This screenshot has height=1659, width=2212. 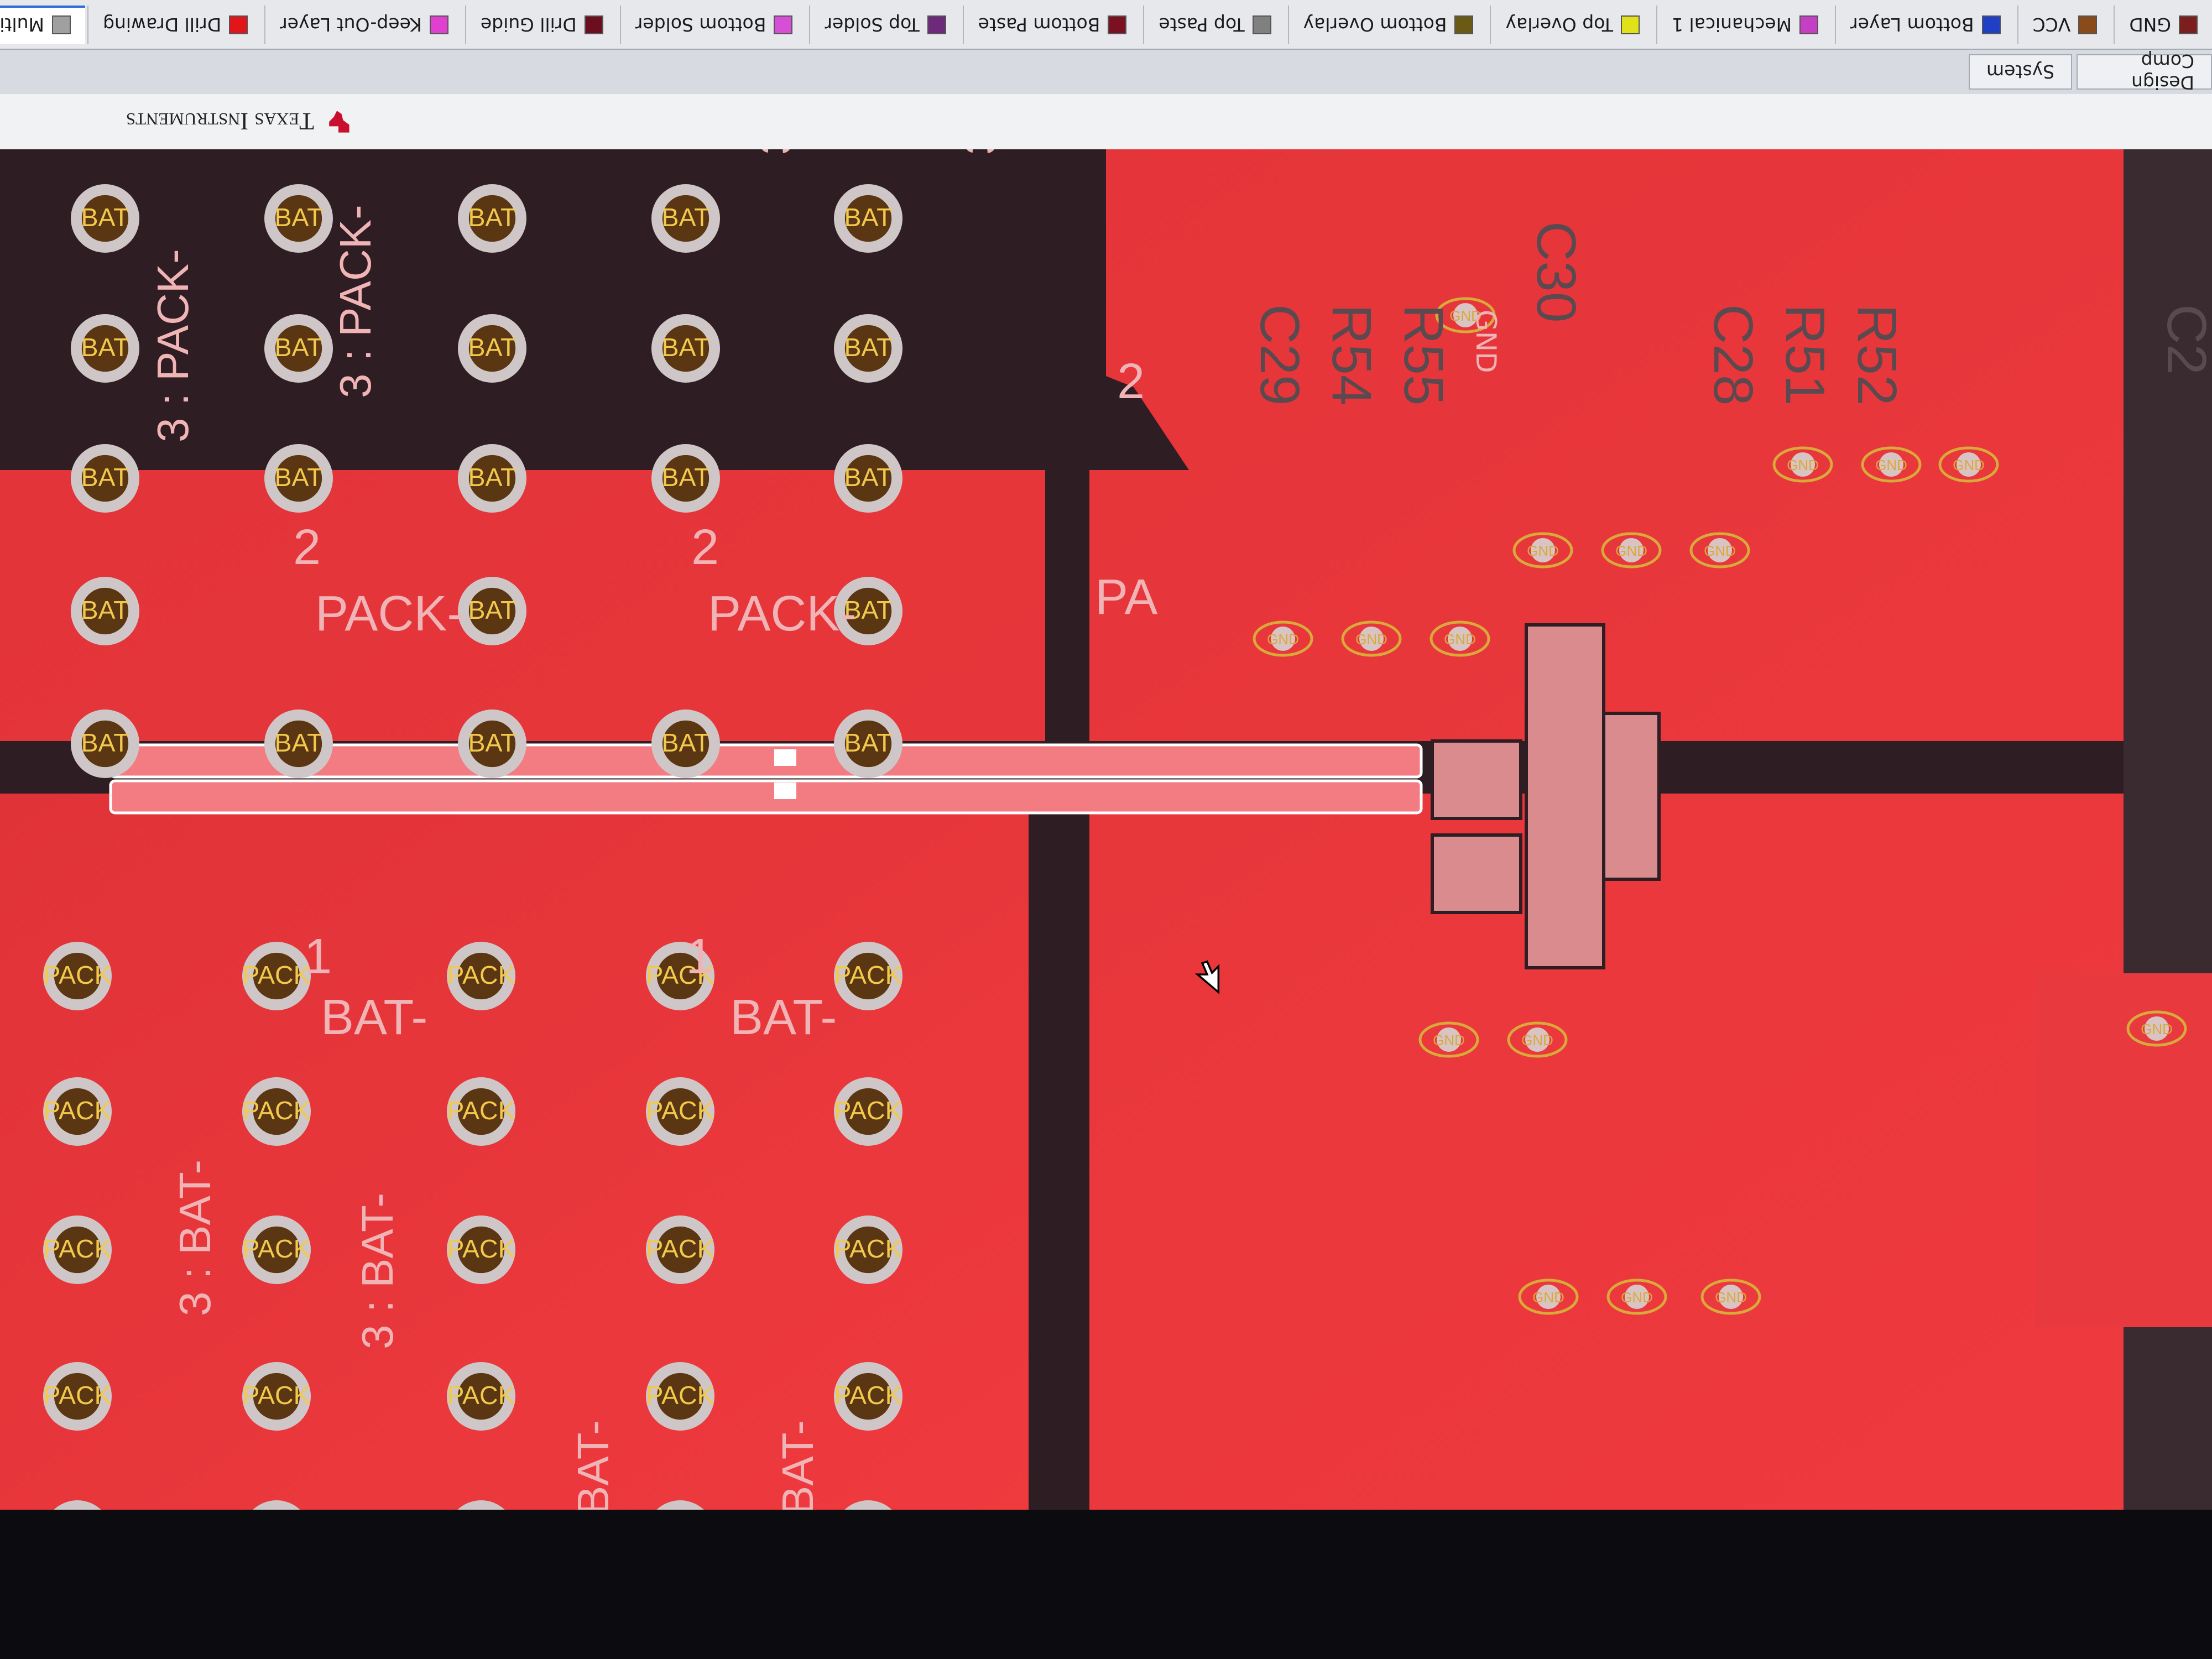 I want to click on layer-tab-drill-drawing: Drill Drawing, so click(x=175, y=25).